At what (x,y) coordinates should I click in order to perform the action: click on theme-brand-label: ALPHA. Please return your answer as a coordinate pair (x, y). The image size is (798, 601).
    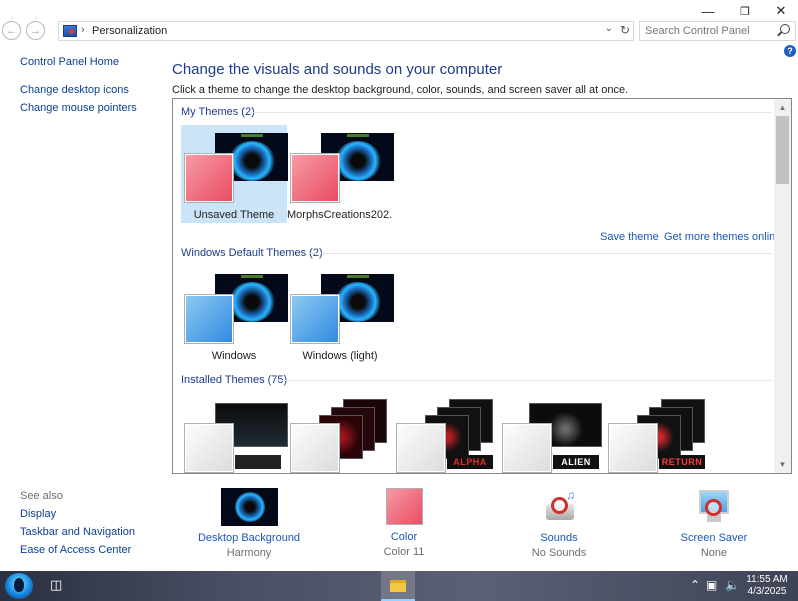
    Looking at the image, I should click on (470, 462).